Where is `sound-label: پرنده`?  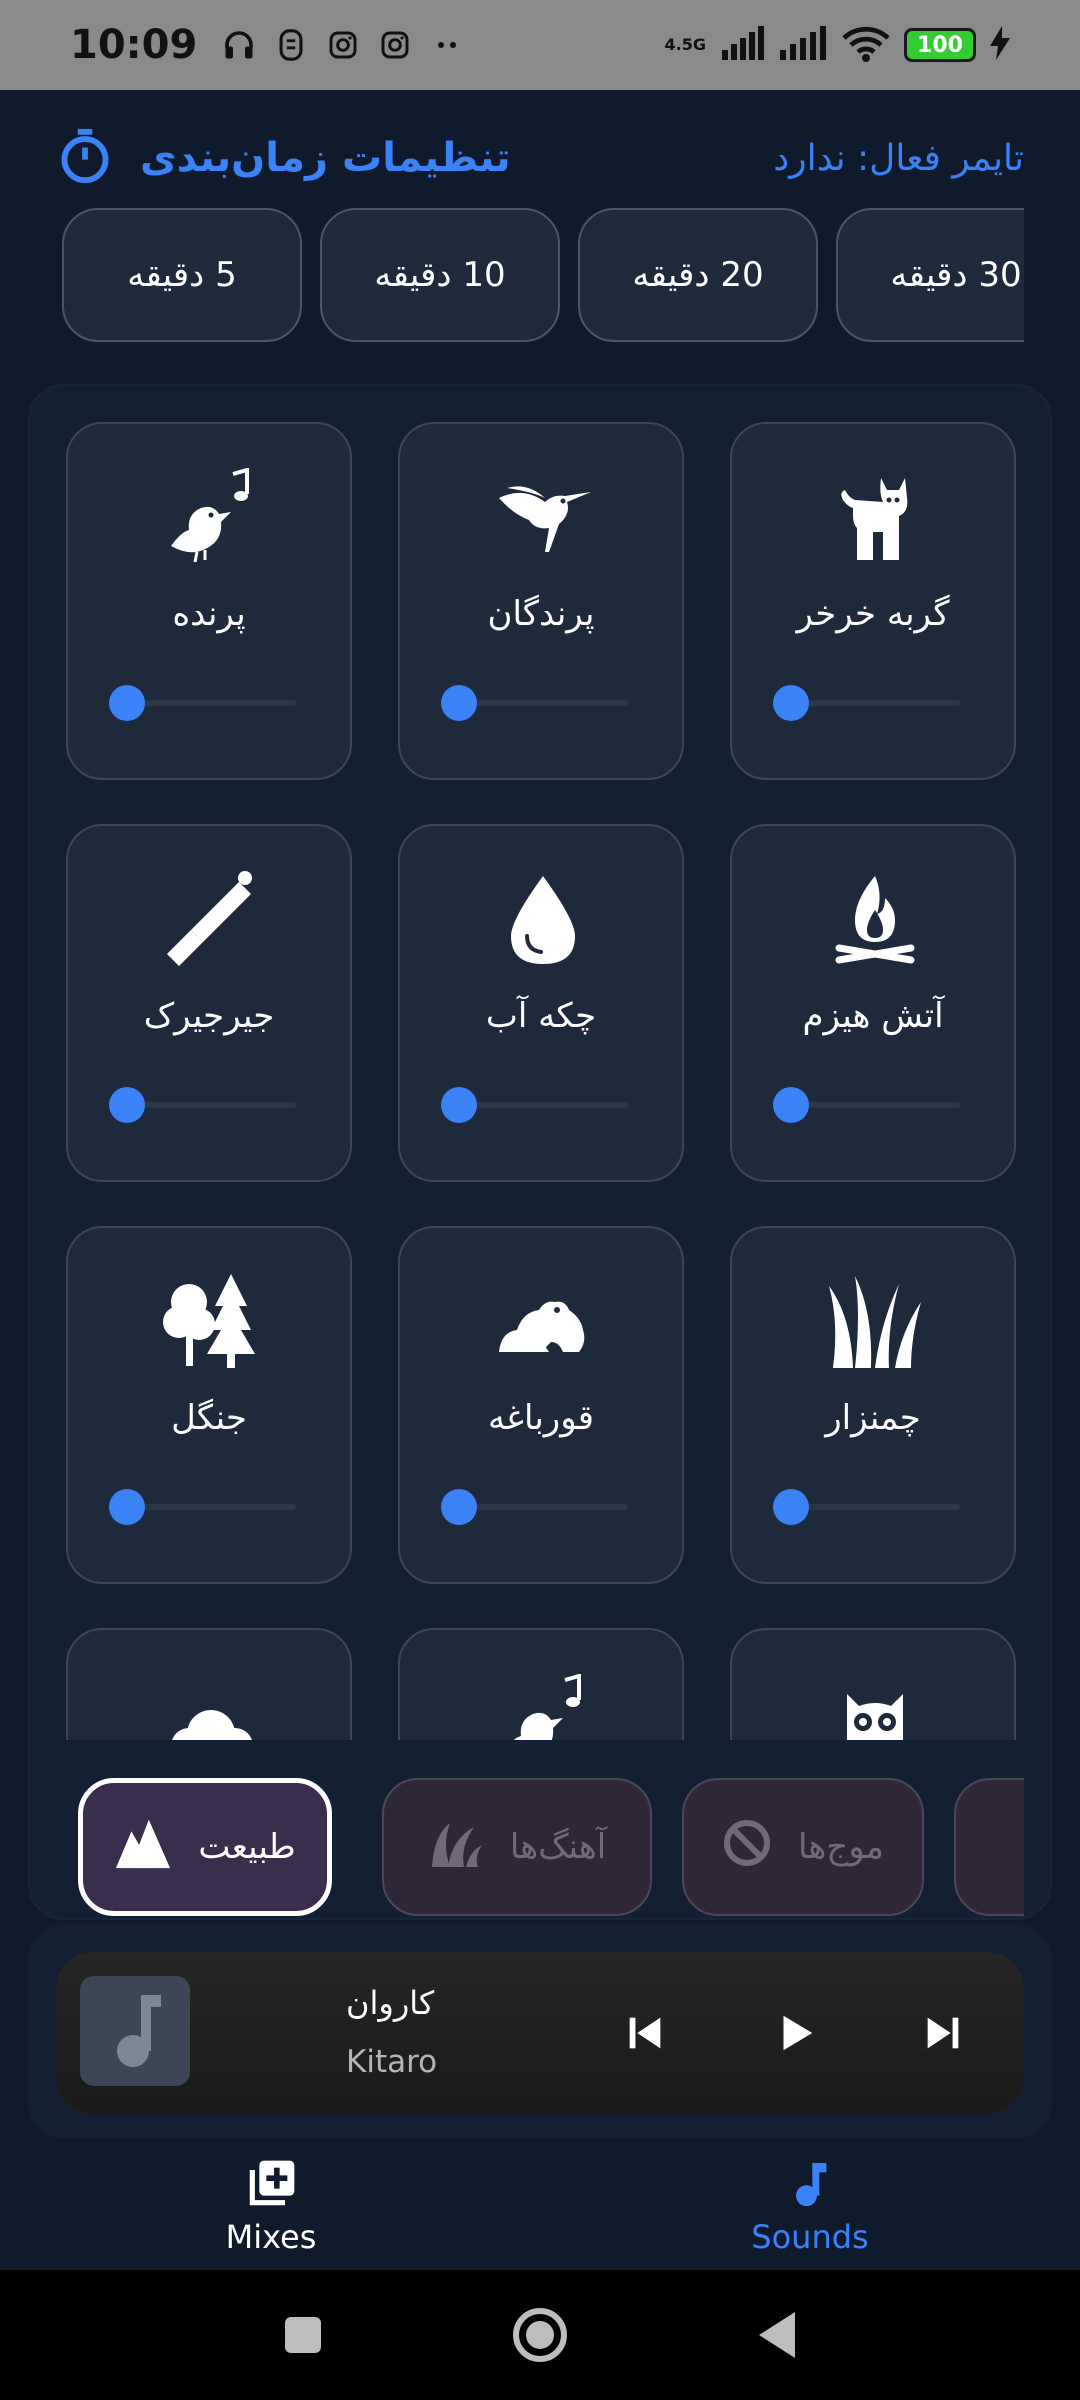
sound-label: پرنده is located at coordinates (209, 614).